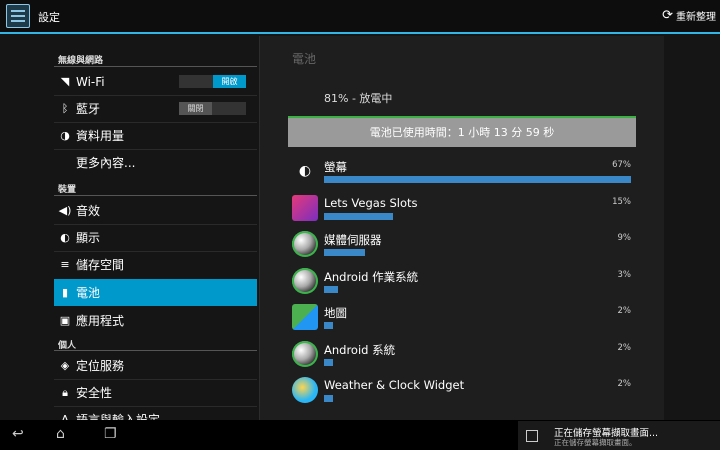 Image resolution: width=720 pixels, height=450 pixels. Describe the element at coordinates (696, 17) in the screenshot. I see `refresh-label: 重新整理` at that location.